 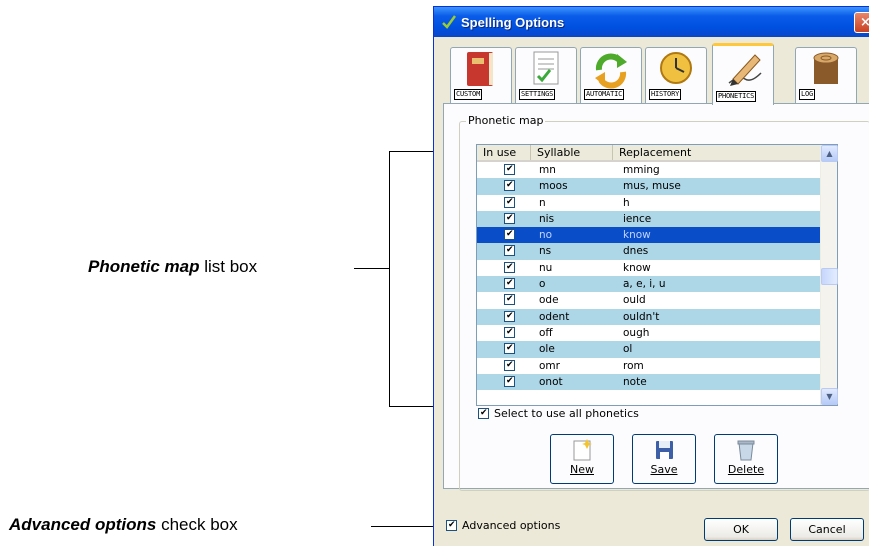 I want to click on replacement-cell: mus, muse, so click(x=652, y=186).